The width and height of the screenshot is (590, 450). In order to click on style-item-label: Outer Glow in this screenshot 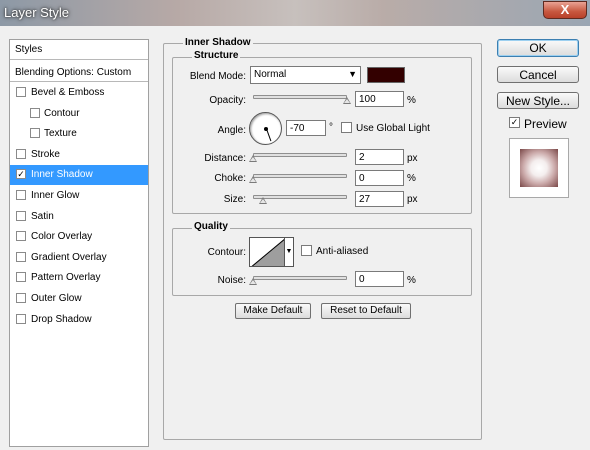, I will do `click(56, 298)`.